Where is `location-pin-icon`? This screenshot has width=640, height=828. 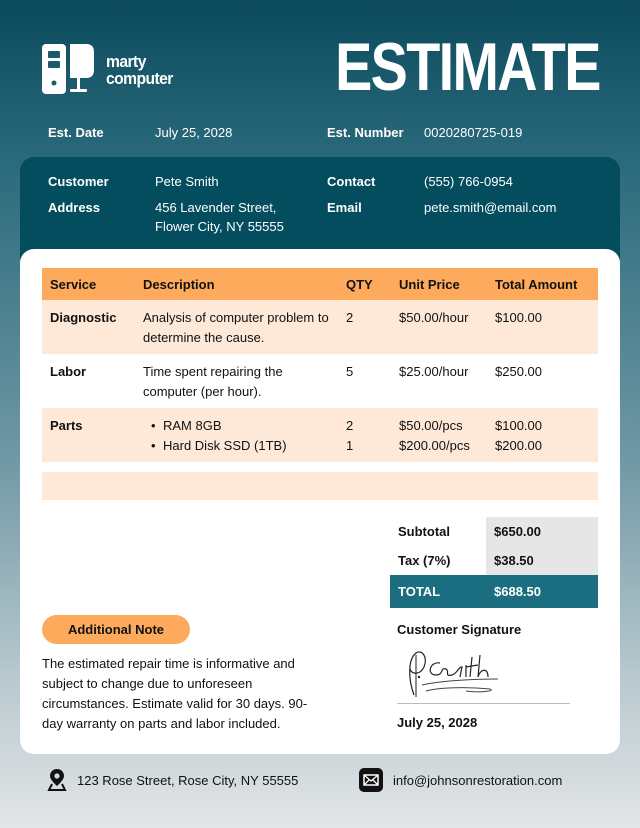 location-pin-icon is located at coordinates (57, 780).